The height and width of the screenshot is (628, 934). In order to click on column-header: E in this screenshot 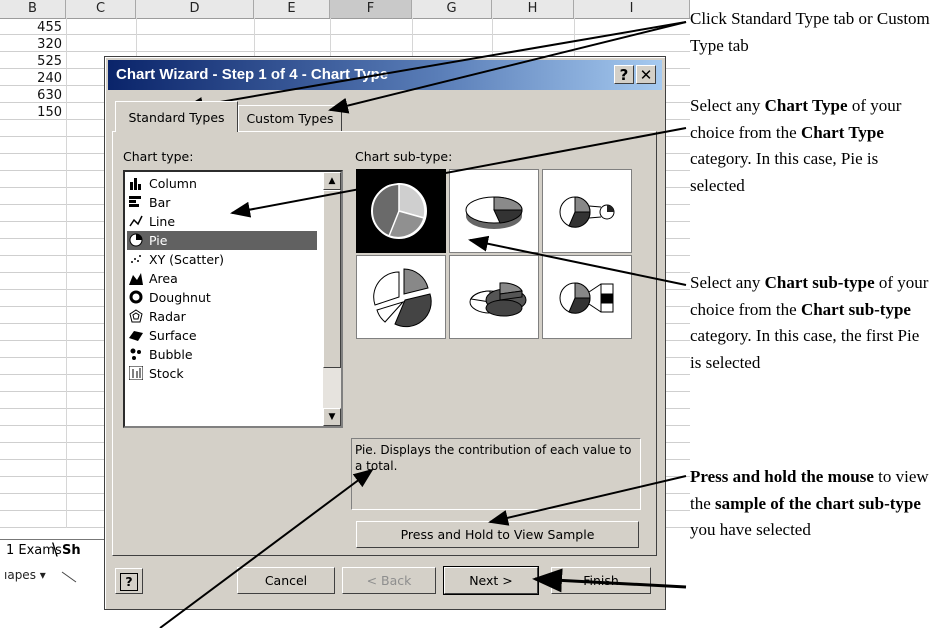, I will do `click(292, 9)`.